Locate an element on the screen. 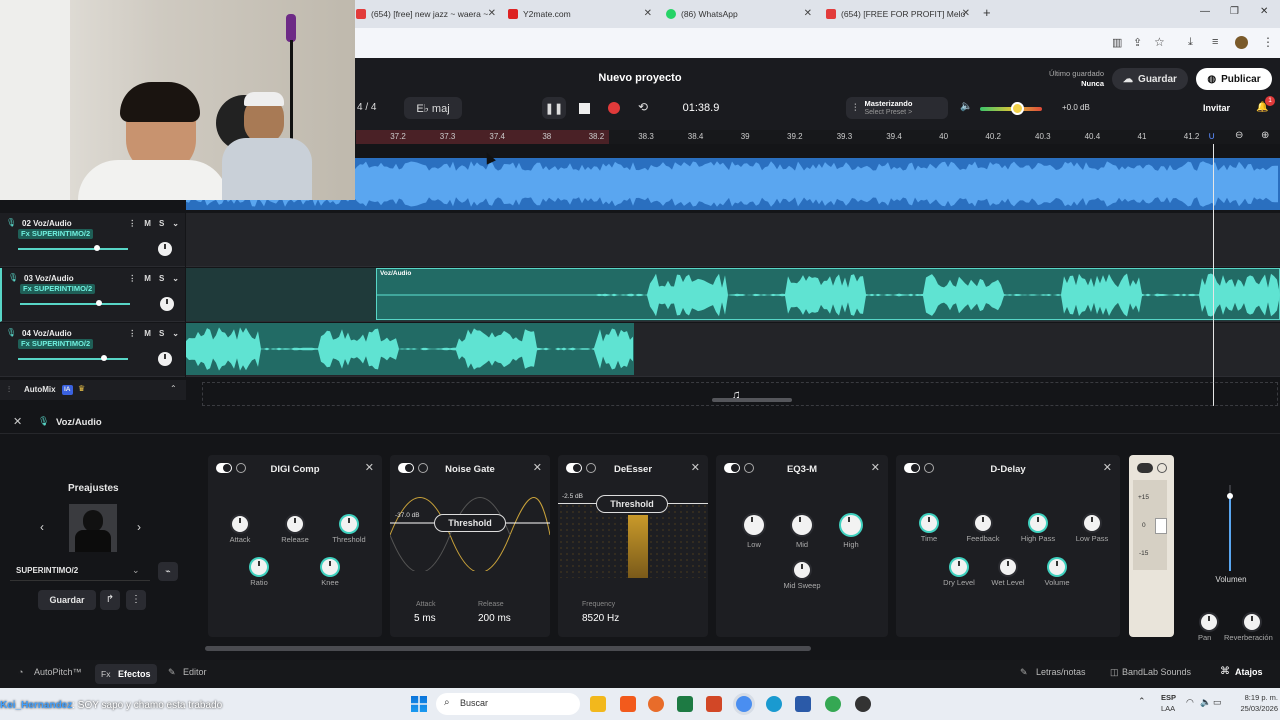  download-icon: ⤓ is located at coordinates (1190, 42).